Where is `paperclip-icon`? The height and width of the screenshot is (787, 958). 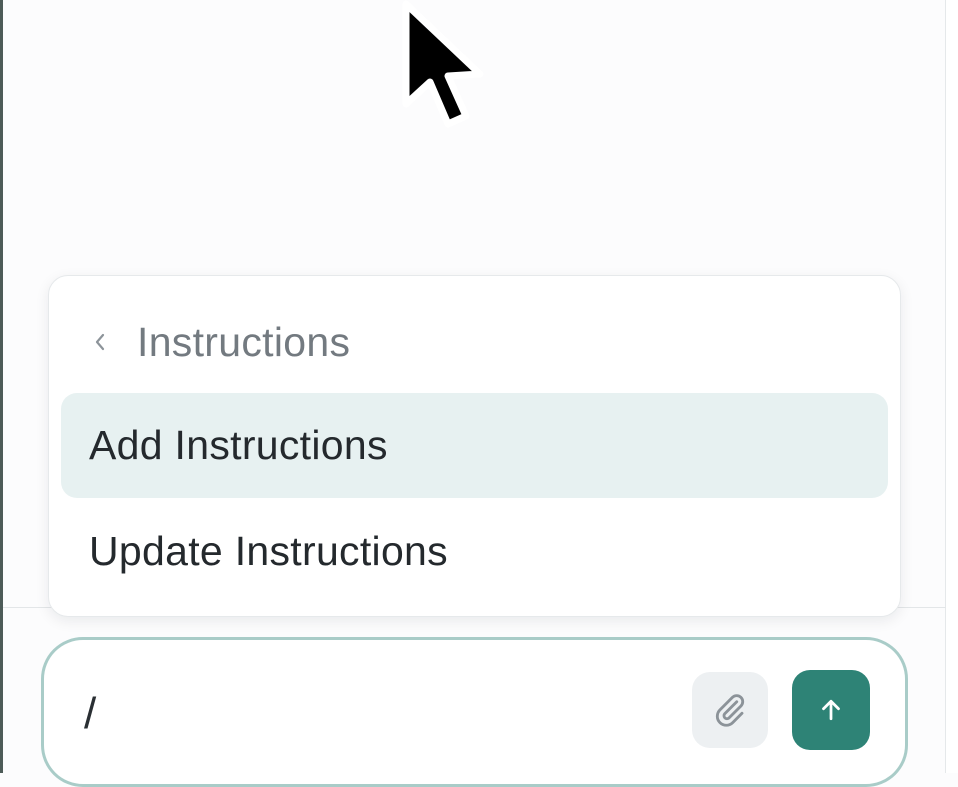
paperclip-icon is located at coordinates (730, 710).